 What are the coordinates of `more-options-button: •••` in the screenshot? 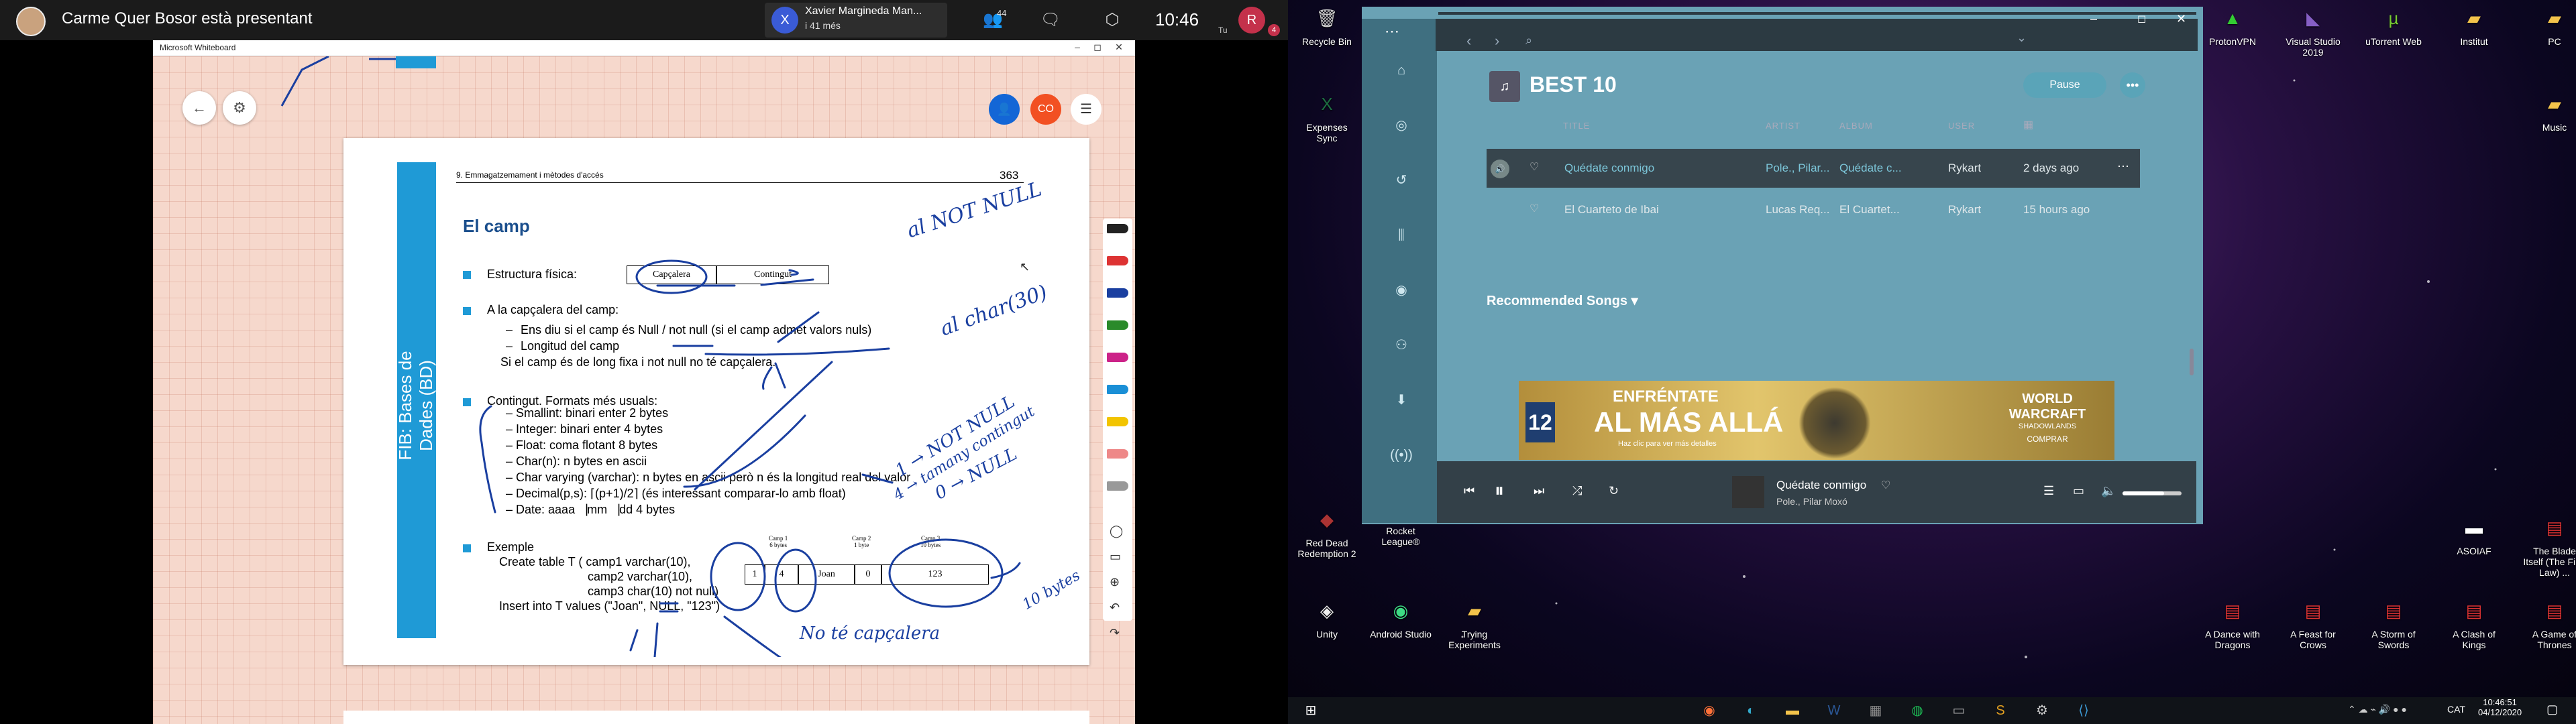 It's located at (2132, 85).